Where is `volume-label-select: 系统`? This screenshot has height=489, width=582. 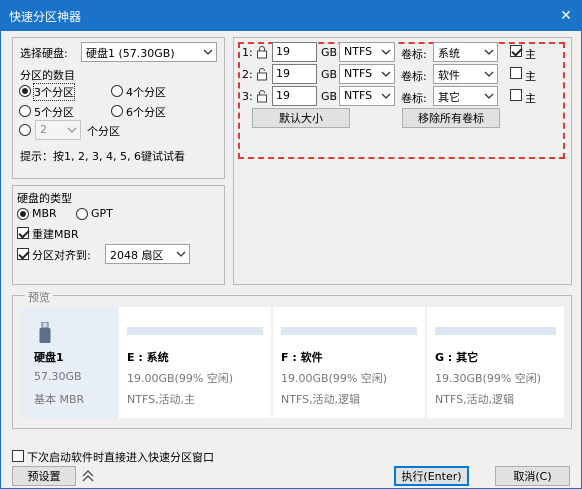 volume-label-select: 系统 is located at coordinates (465, 52).